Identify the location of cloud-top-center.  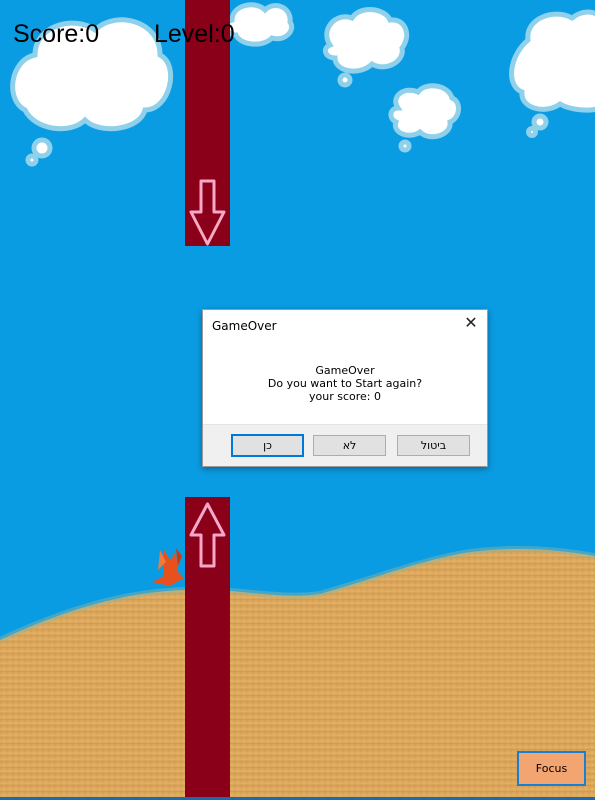
(259, 24).